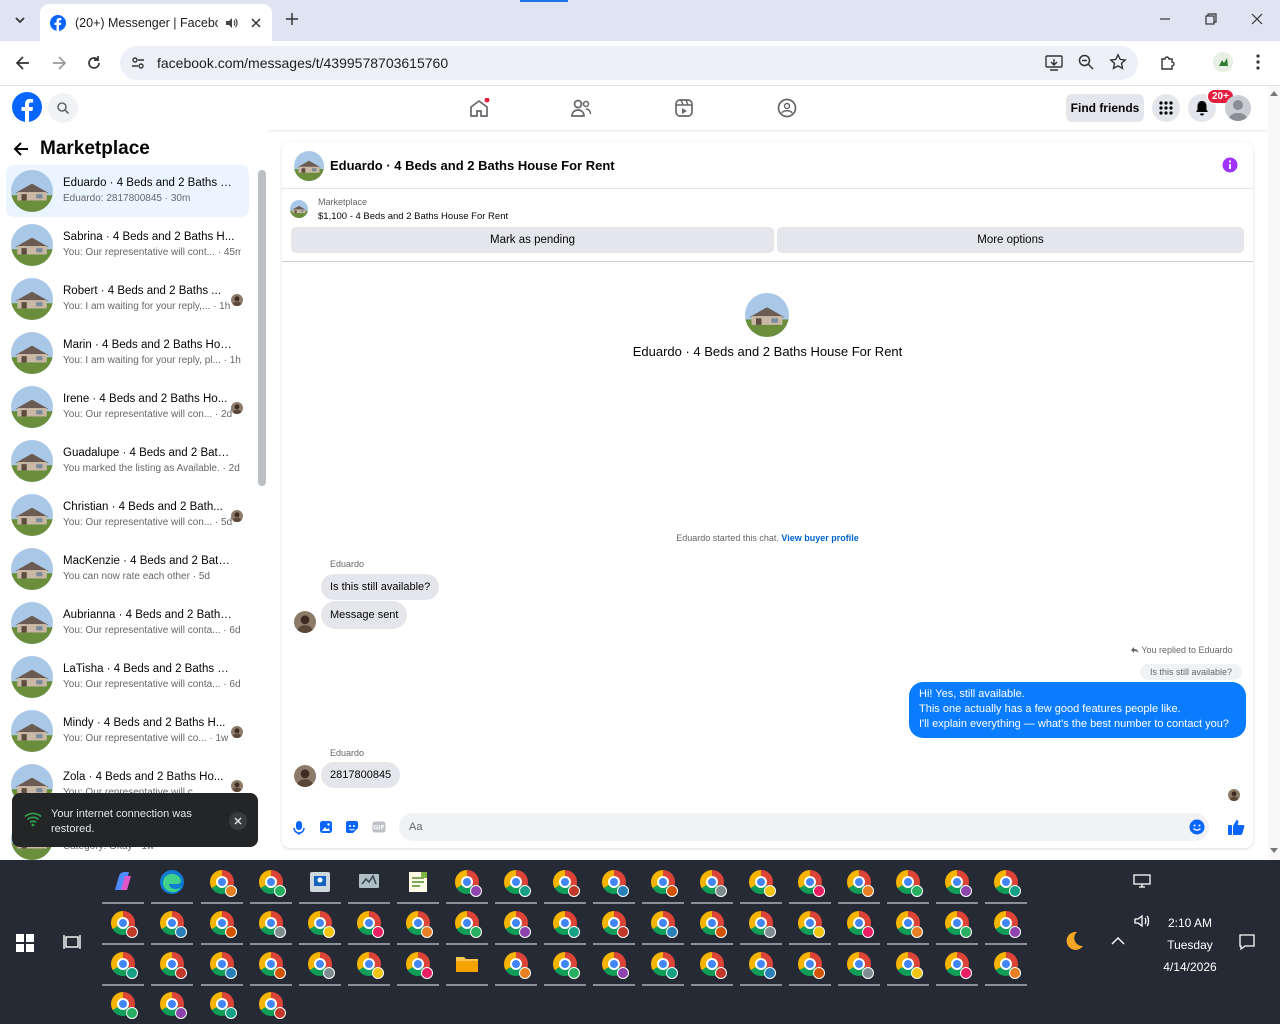 The height and width of the screenshot is (1024, 1280). I want to click on network-app-icon, so click(369, 886).